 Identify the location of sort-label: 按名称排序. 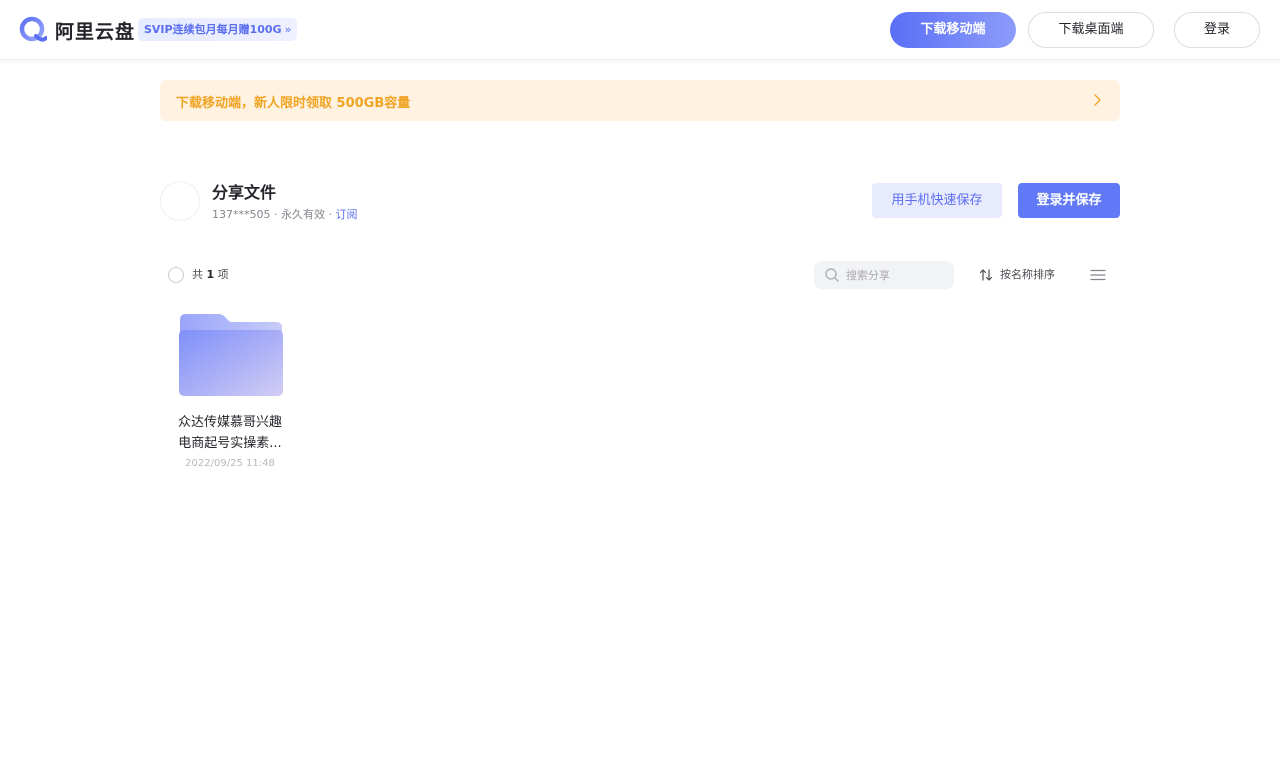
(1027, 274).